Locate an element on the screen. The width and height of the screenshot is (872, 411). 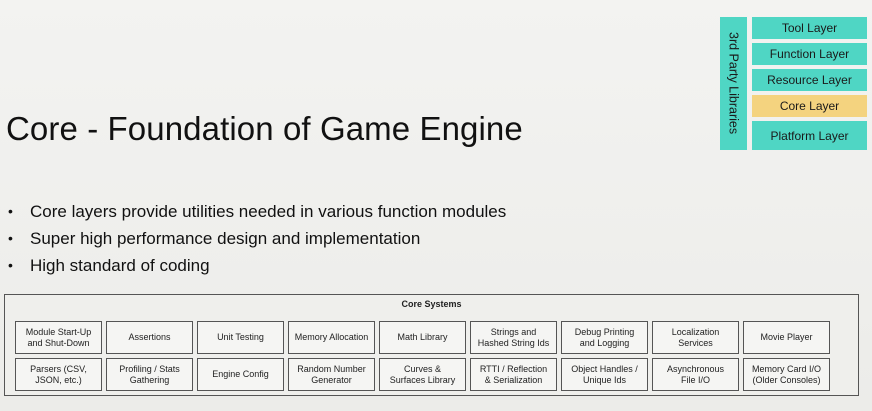
bullet-item: • High standard of coding is located at coordinates (257, 265).